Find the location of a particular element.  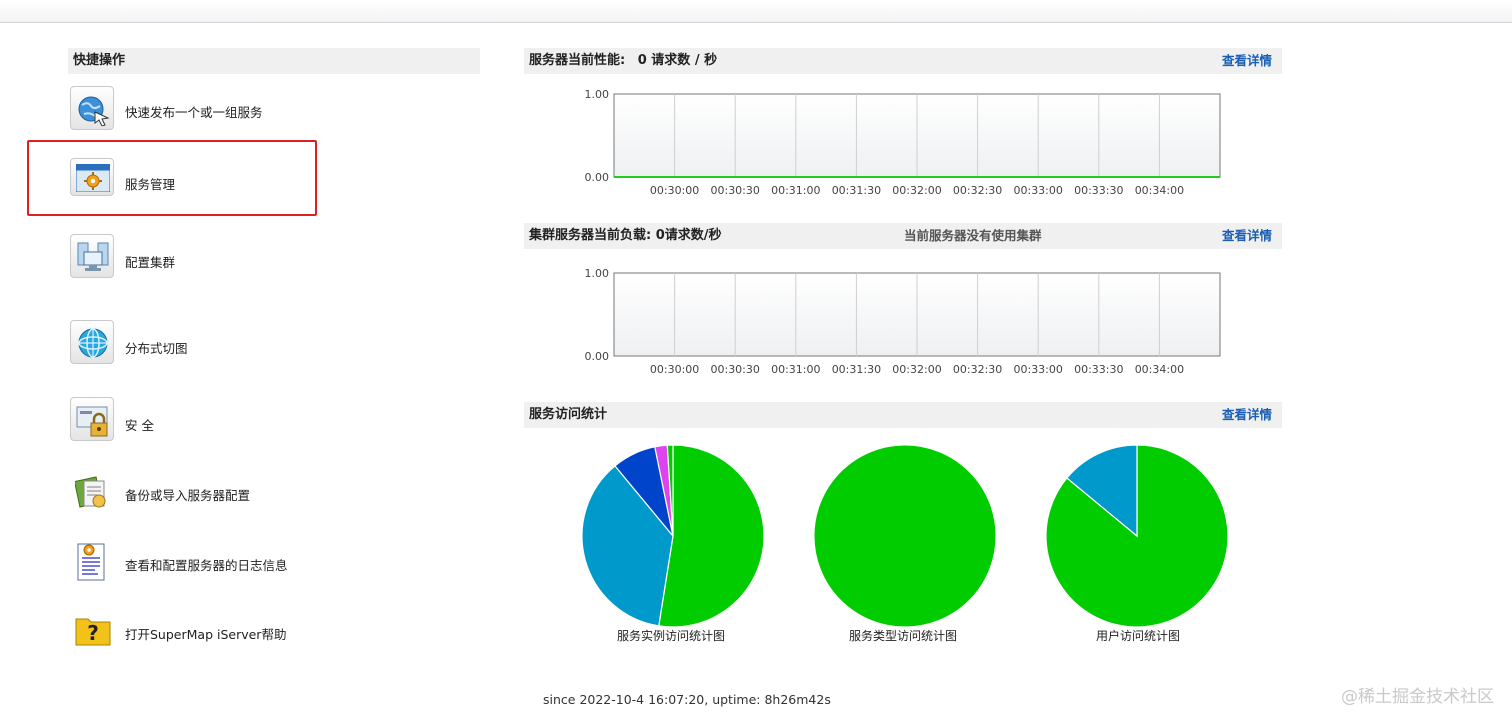

top-bar is located at coordinates (756, 11).